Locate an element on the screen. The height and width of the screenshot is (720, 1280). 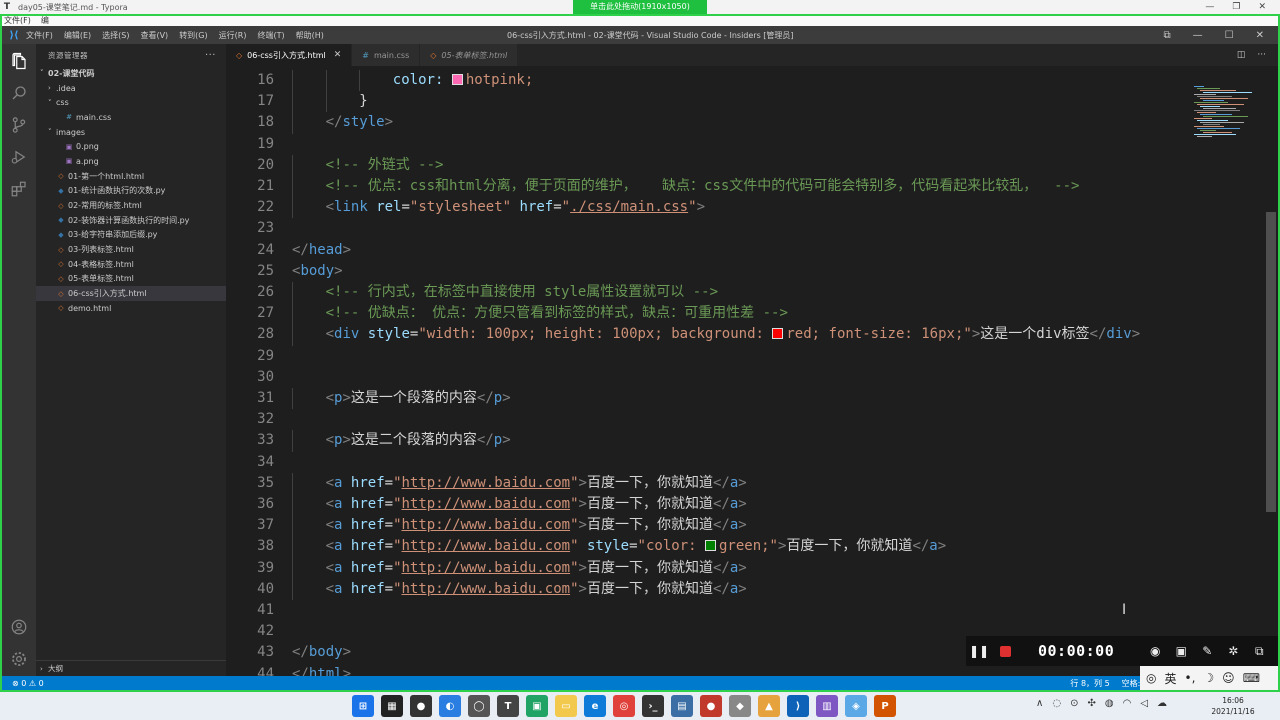
powerpoint-icon: P is located at coordinates (885, 706).